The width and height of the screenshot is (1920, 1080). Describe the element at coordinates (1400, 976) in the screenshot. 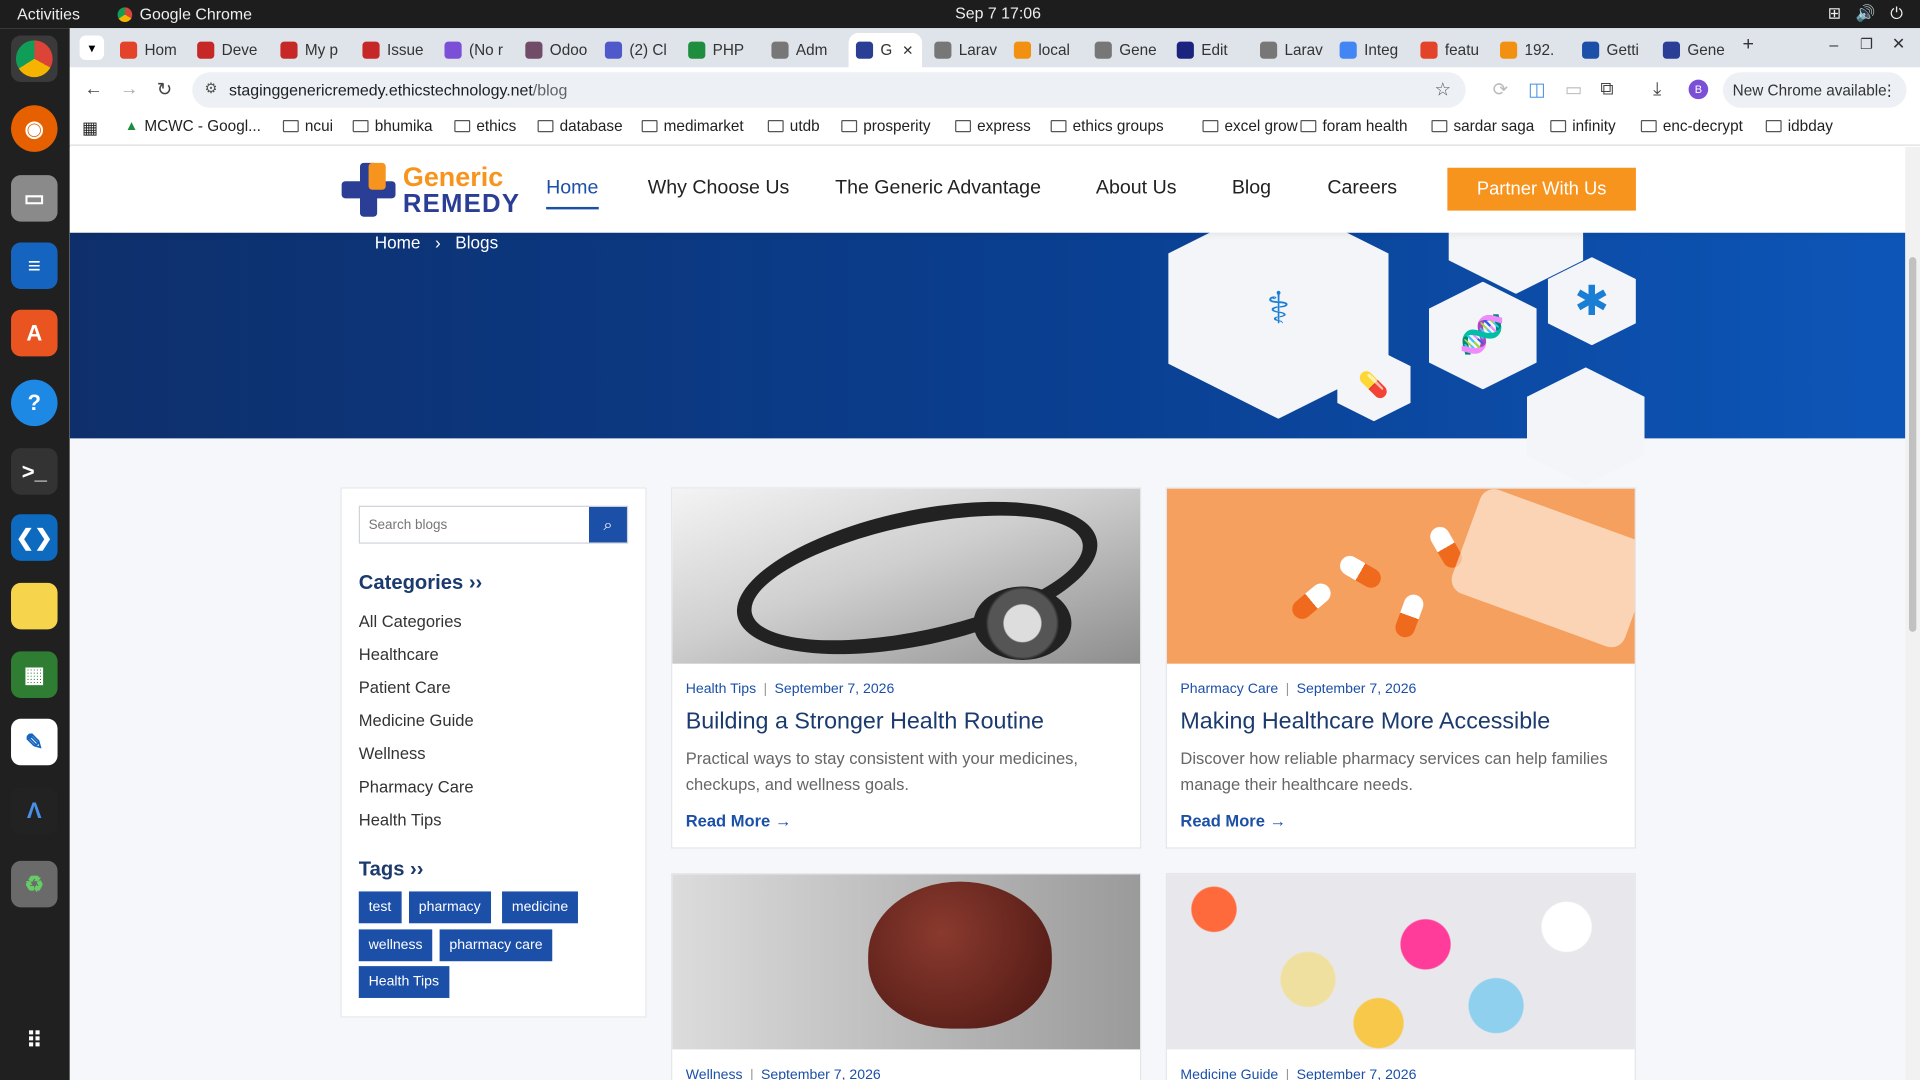

I see `blog-card: Medicine Guide | September 7, 2026` at that location.